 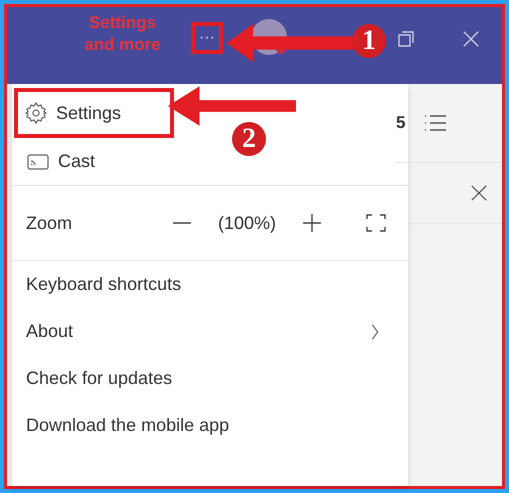 I want to click on restore-icon, so click(x=406, y=39).